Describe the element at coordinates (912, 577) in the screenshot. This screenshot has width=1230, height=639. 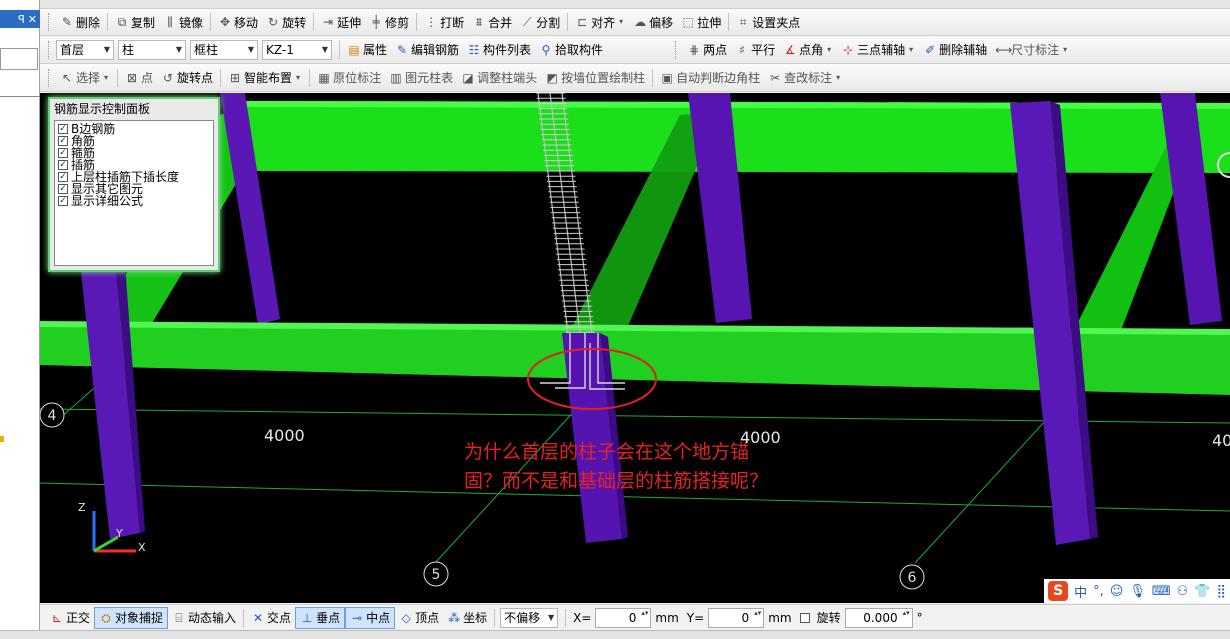
I see `axis-bubble-6: 6` at that location.